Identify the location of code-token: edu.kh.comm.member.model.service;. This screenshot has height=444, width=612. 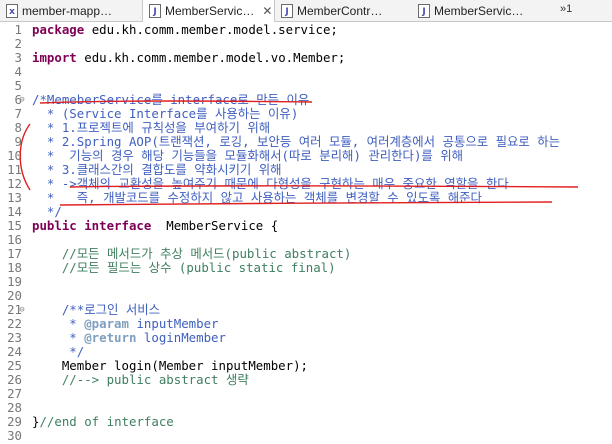
(214, 29).